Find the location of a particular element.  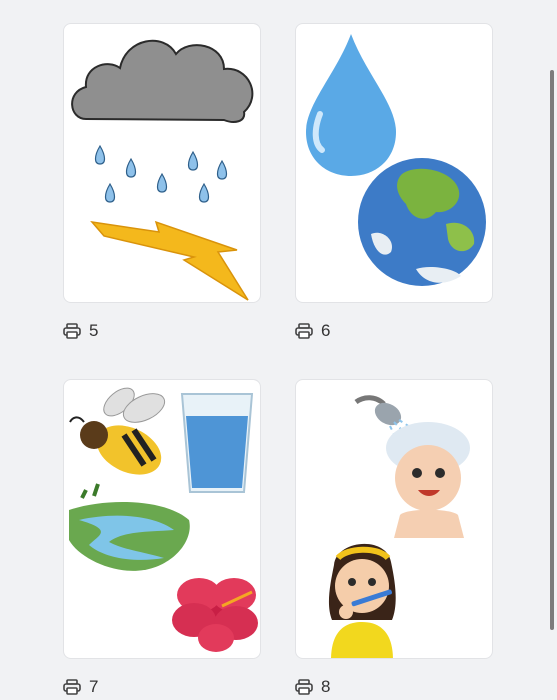

card-caption-6: 6 is located at coordinates (312, 331).